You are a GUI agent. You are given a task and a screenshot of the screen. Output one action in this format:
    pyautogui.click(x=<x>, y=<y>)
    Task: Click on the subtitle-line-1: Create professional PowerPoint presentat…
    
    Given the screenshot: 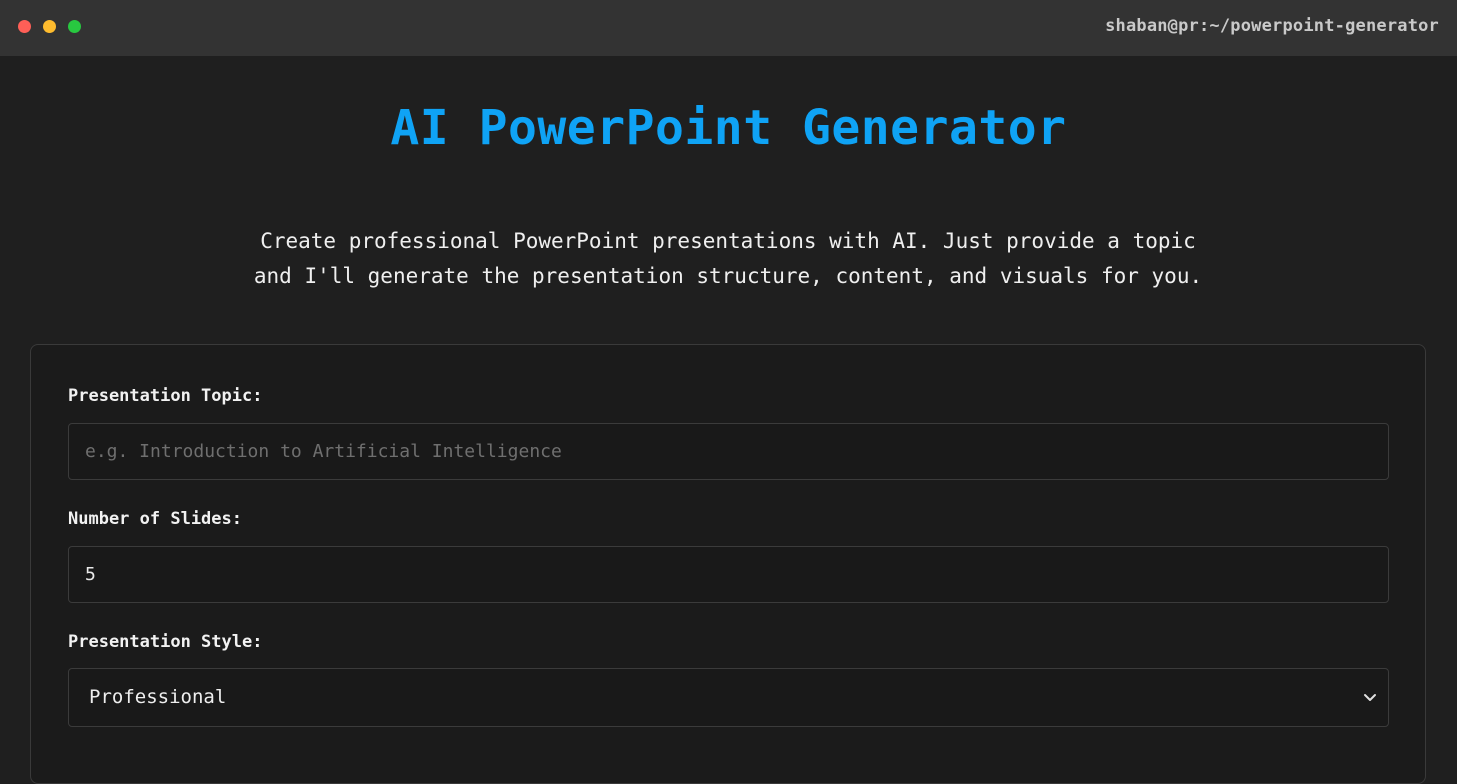 What is the action you would take?
    pyautogui.click(x=728, y=241)
    